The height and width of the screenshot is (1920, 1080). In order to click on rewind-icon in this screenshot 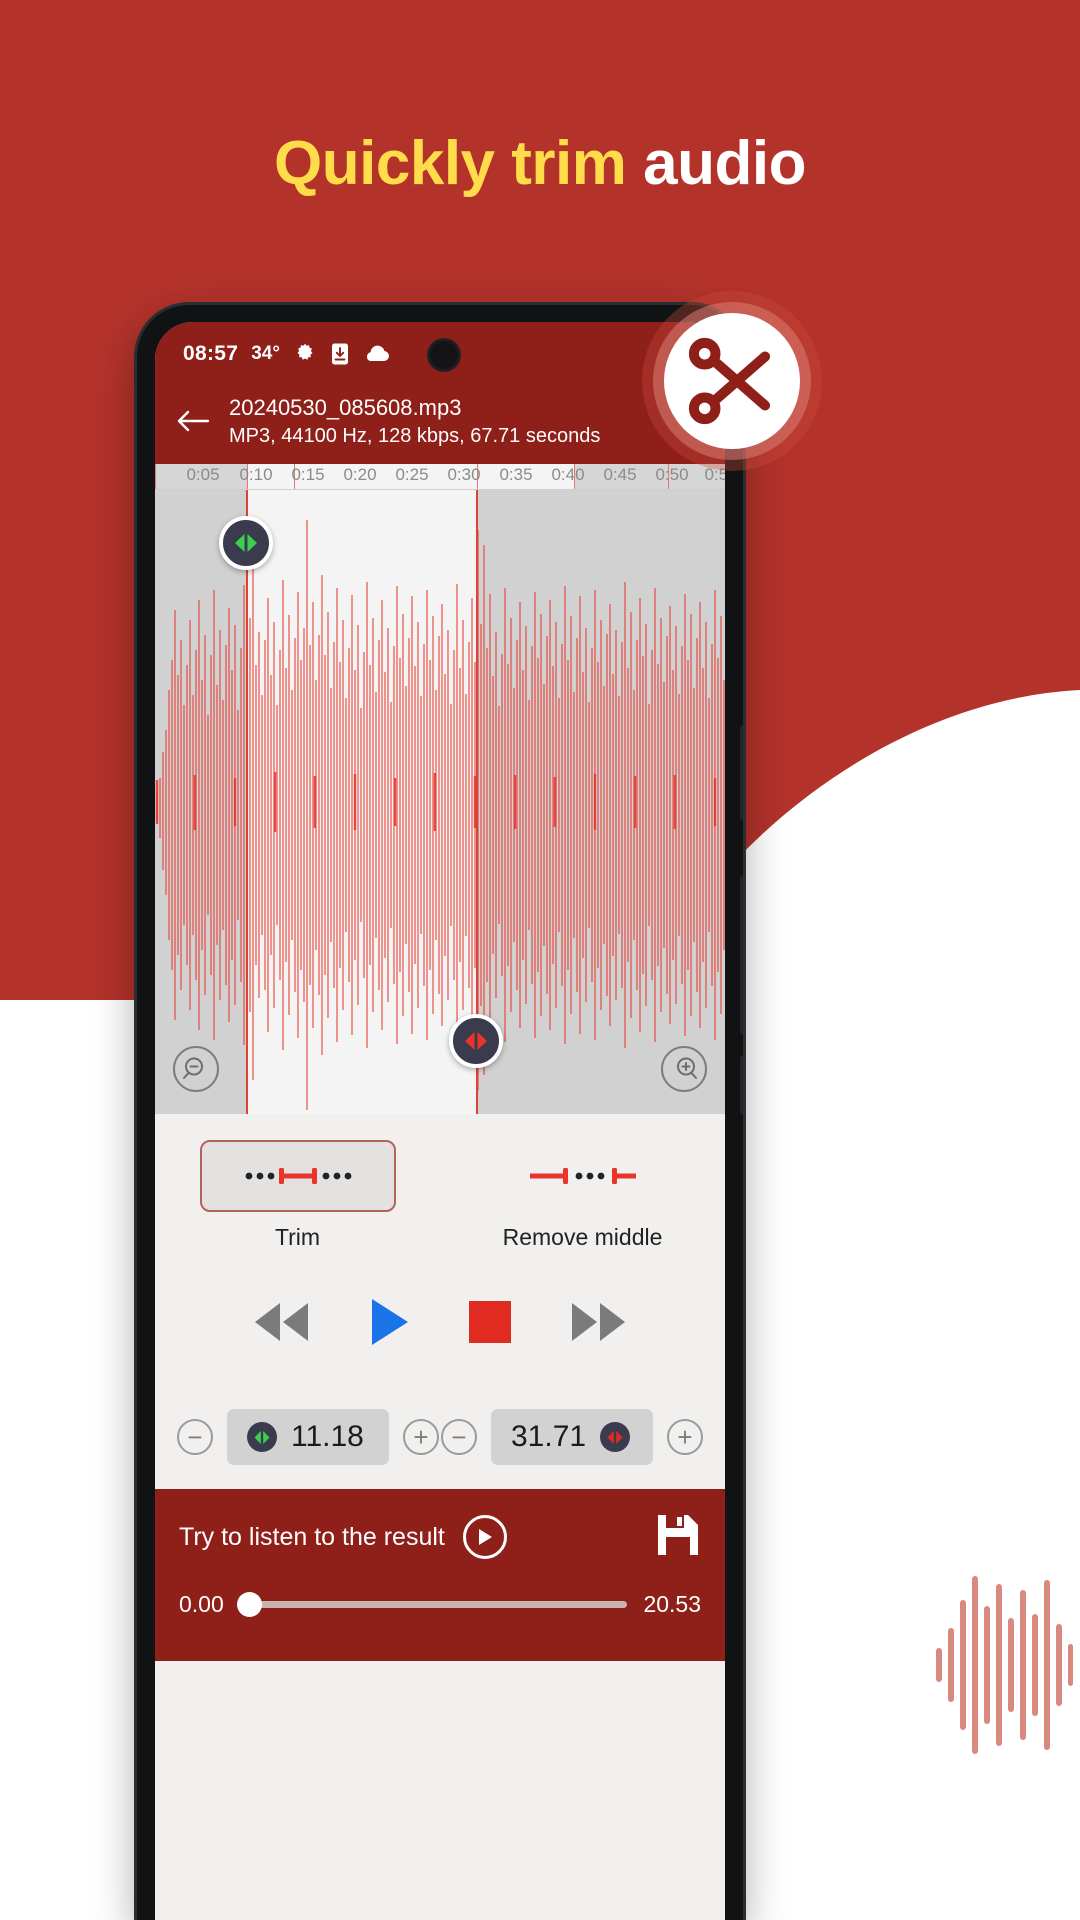, I will do `click(281, 1322)`.